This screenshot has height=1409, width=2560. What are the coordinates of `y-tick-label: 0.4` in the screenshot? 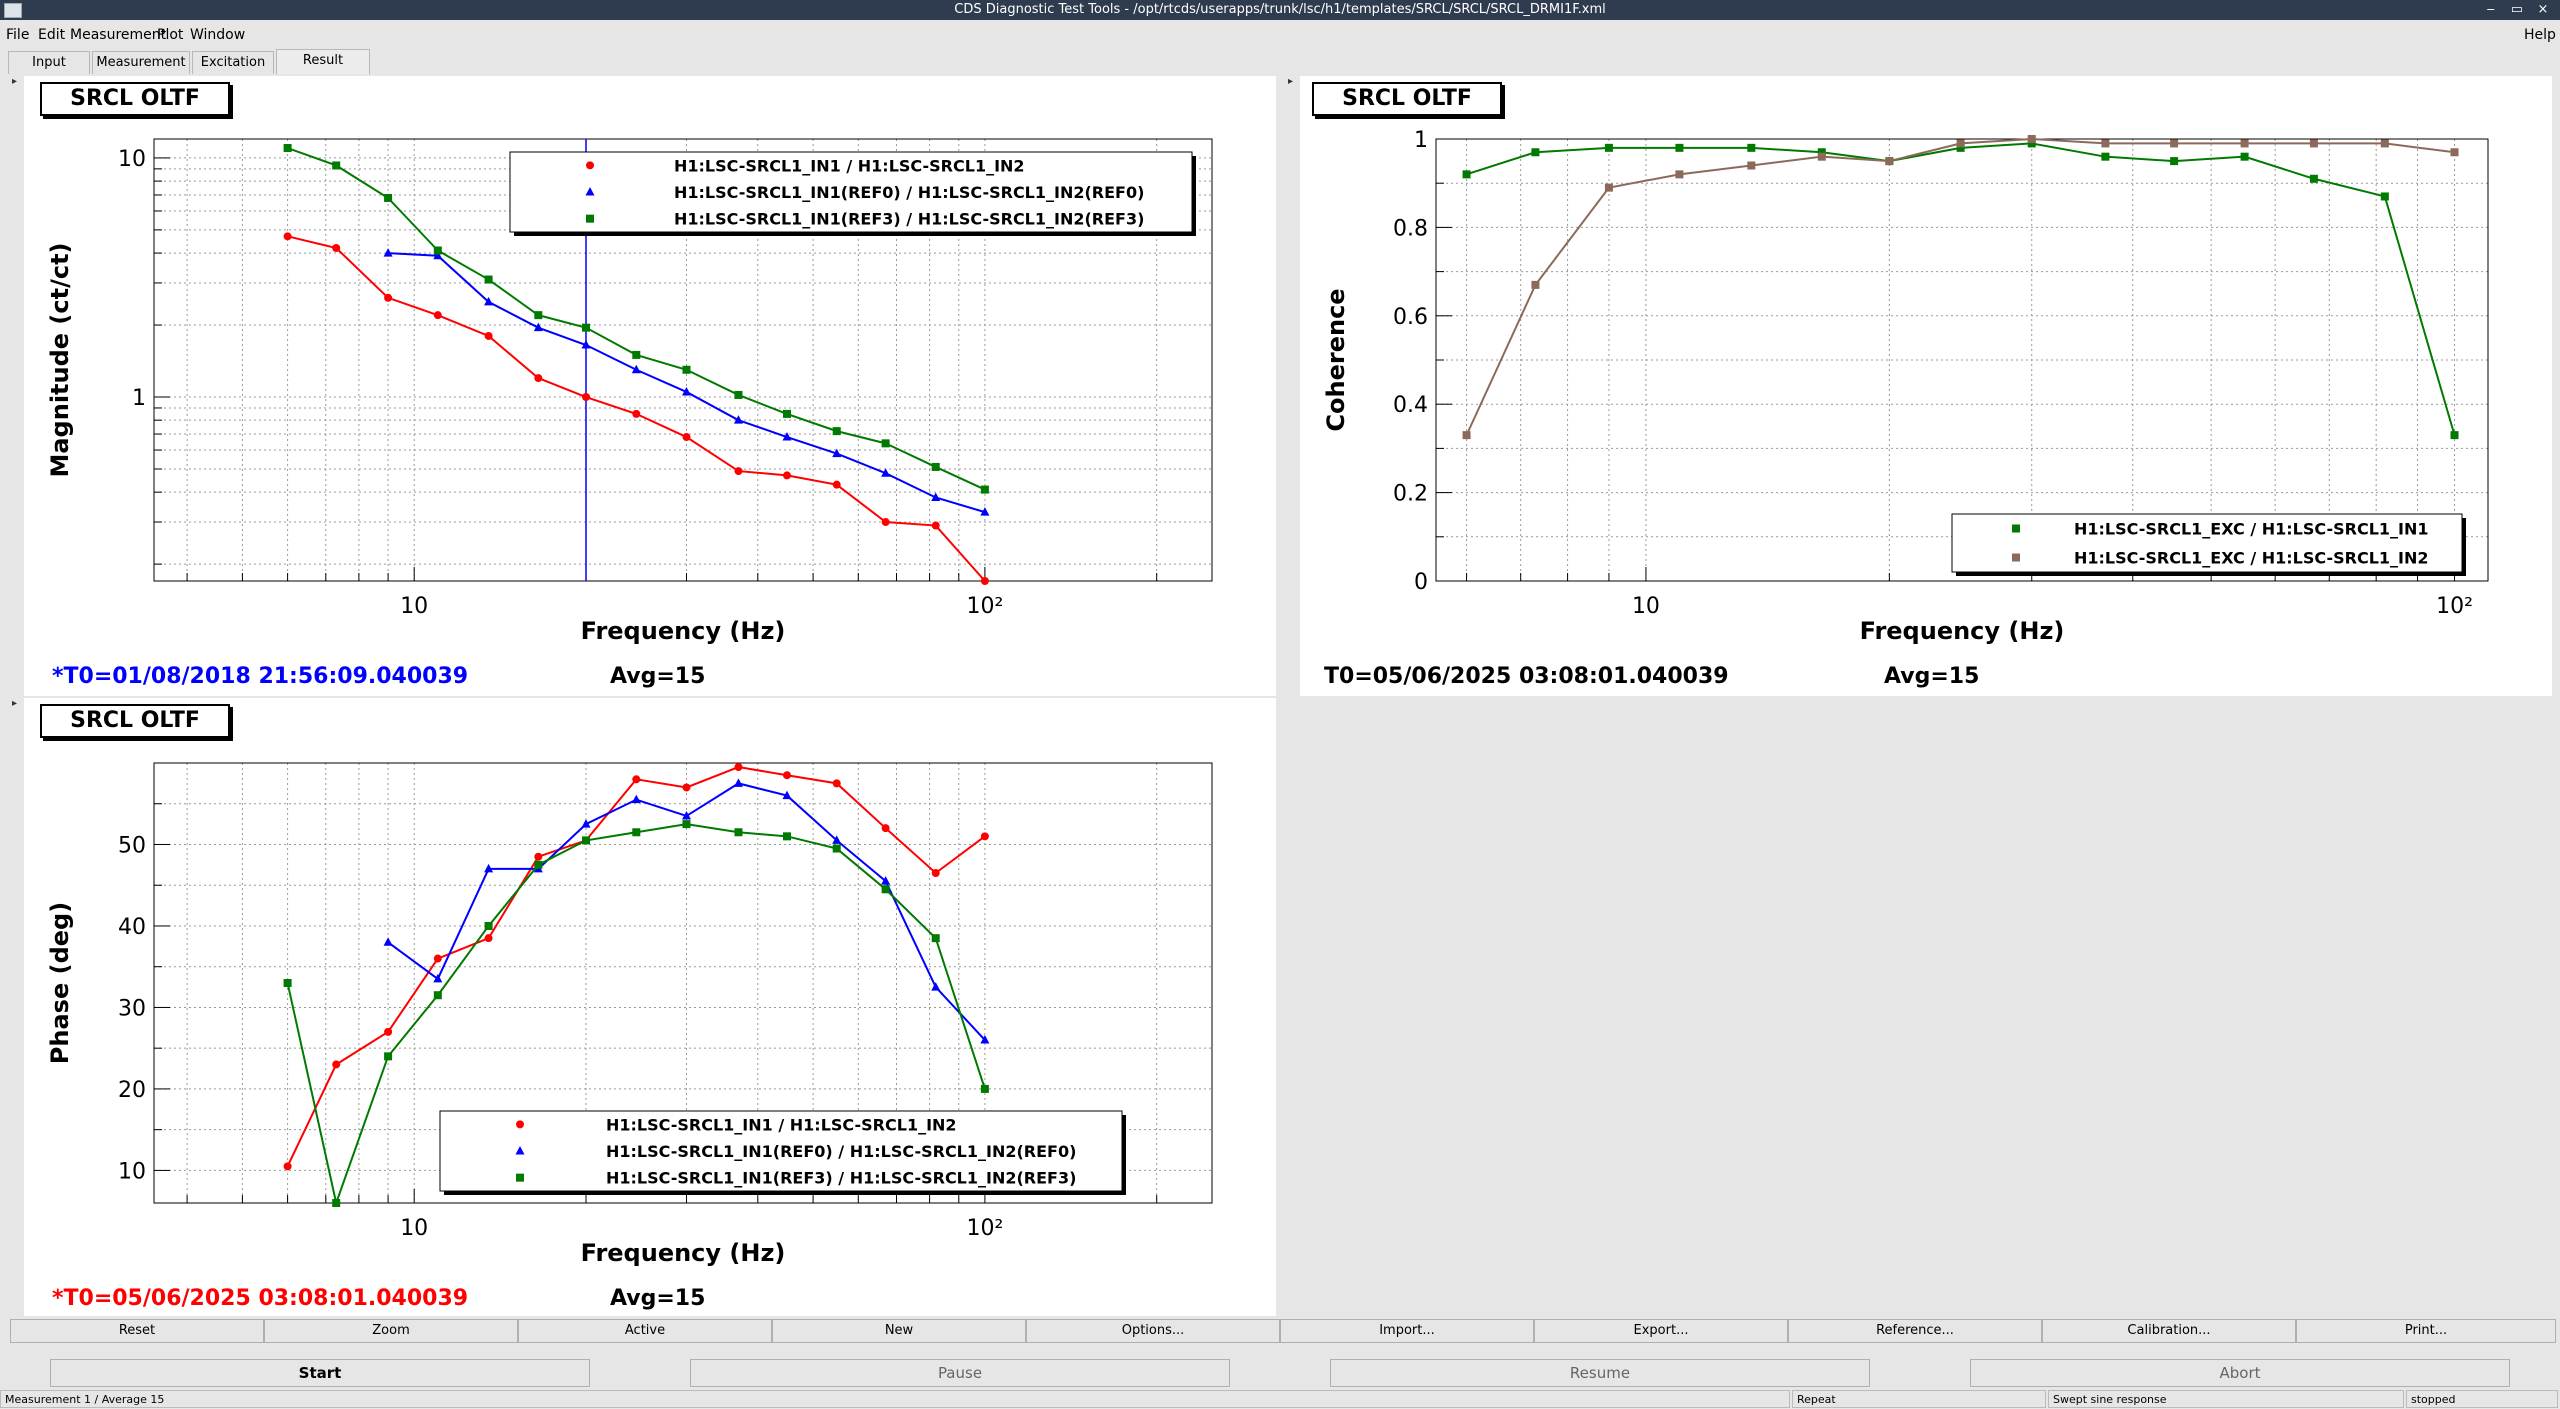 It's located at (1410, 405).